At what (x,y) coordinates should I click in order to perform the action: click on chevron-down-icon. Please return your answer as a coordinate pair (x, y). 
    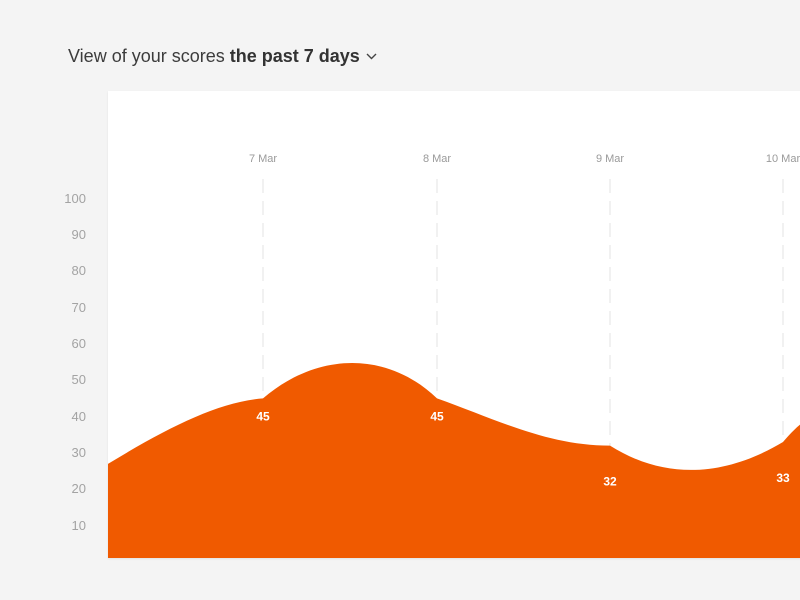
    Looking at the image, I should click on (371, 56).